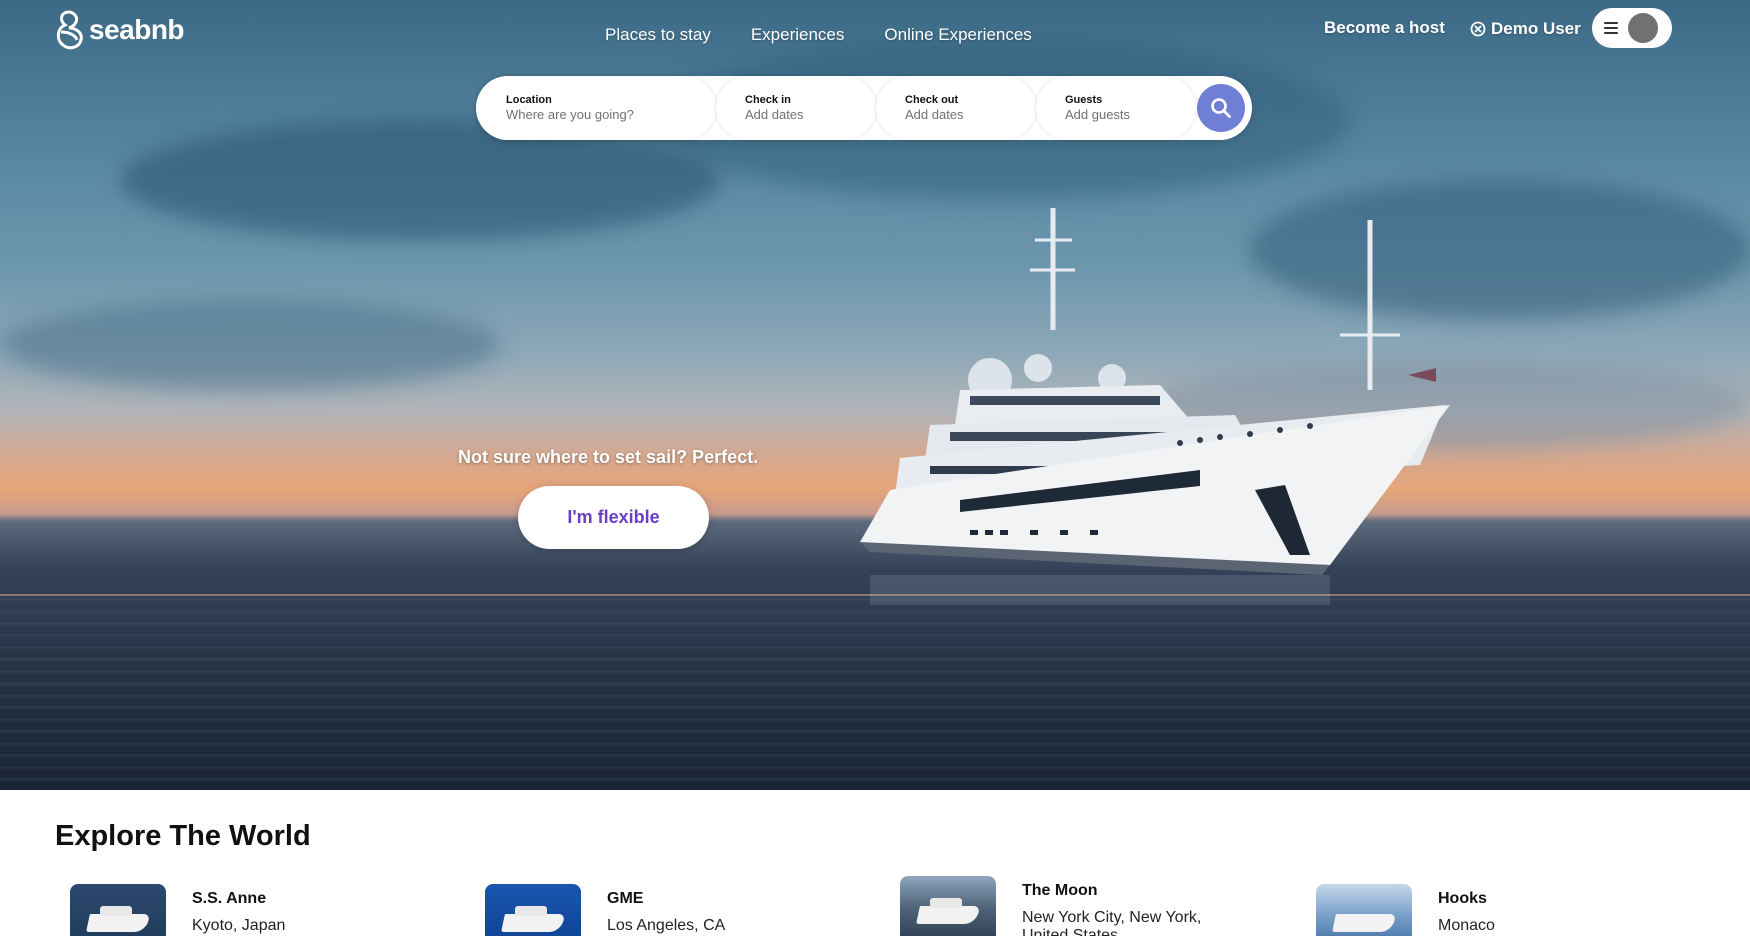 The image size is (1750, 936). I want to click on nav-online-experiences: Online Experiences, so click(957, 35).